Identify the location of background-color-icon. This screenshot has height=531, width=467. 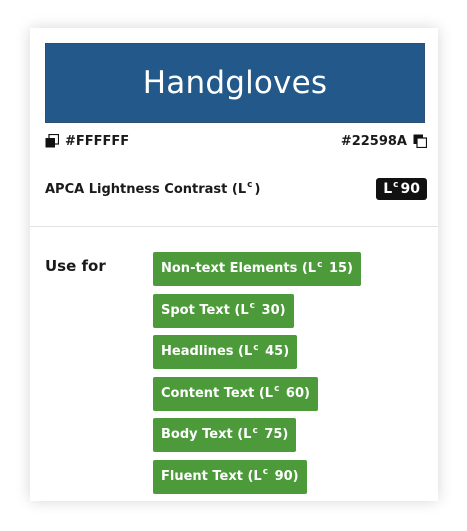
(420, 141).